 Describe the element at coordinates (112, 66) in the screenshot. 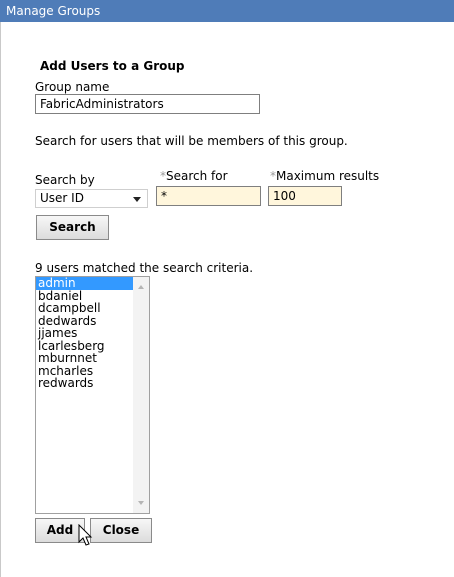

I see `section-title: Add Users to a Group` at that location.